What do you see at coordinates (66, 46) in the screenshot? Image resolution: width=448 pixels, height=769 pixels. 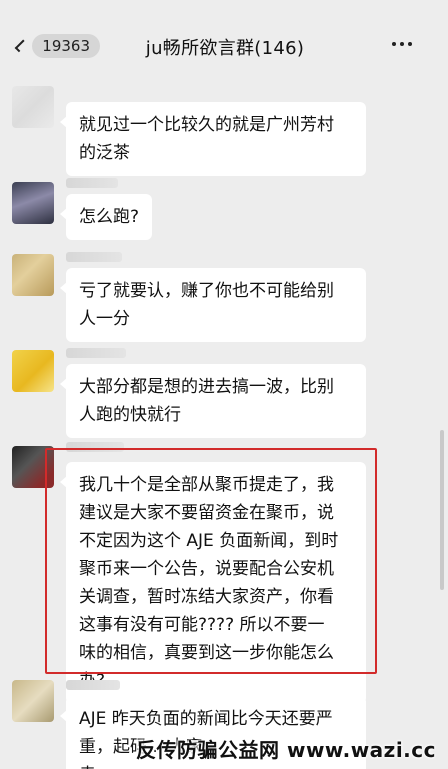 I see `unread-count-badge: 19363` at bounding box center [66, 46].